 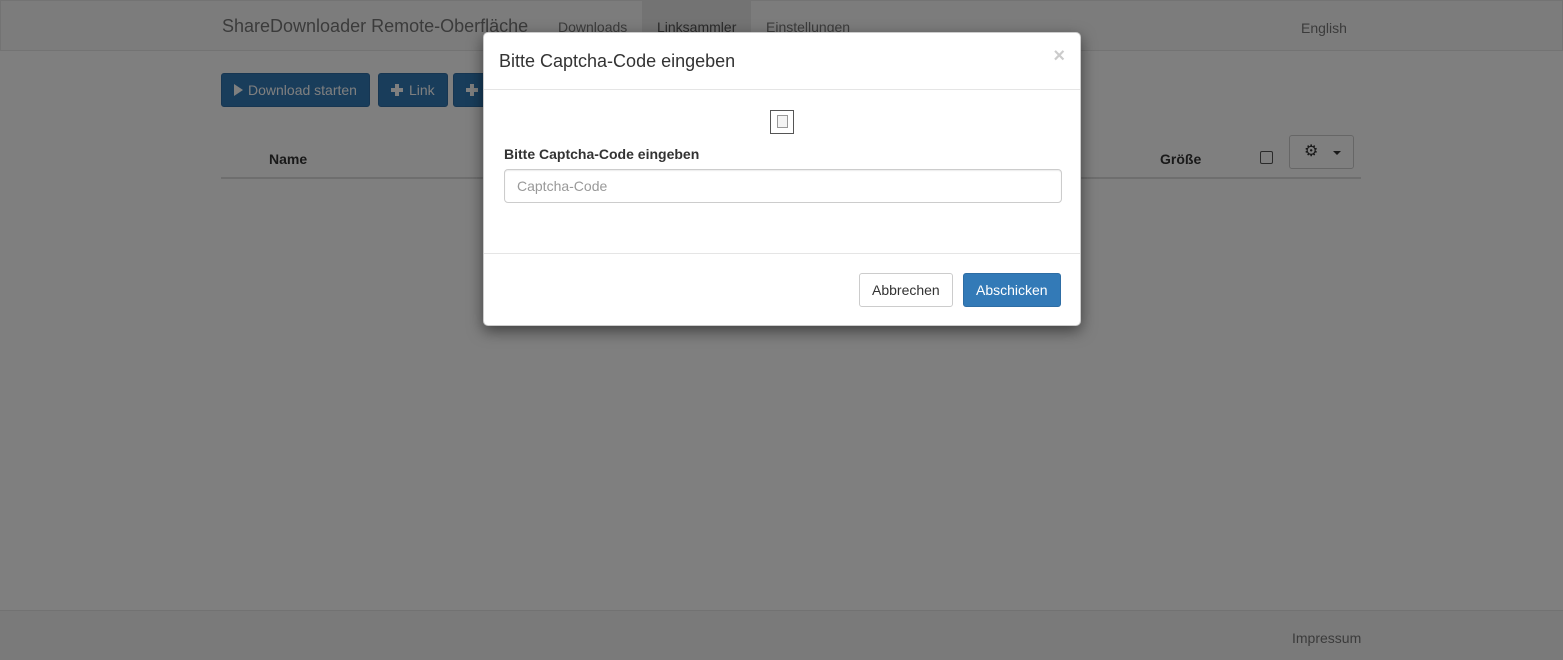 What do you see at coordinates (783, 186) in the screenshot?
I see `captcha-input` at bounding box center [783, 186].